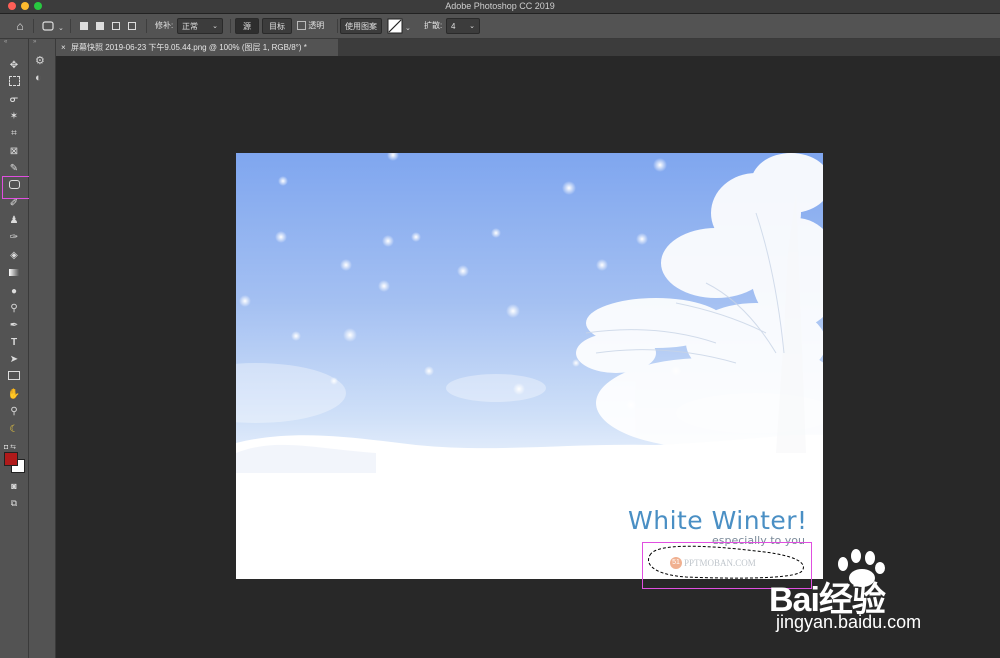 The image size is (1000, 658). Describe the element at coordinates (10, 447) in the screenshot. I see `default-colors-icon: ◘ ⇆` at that location.